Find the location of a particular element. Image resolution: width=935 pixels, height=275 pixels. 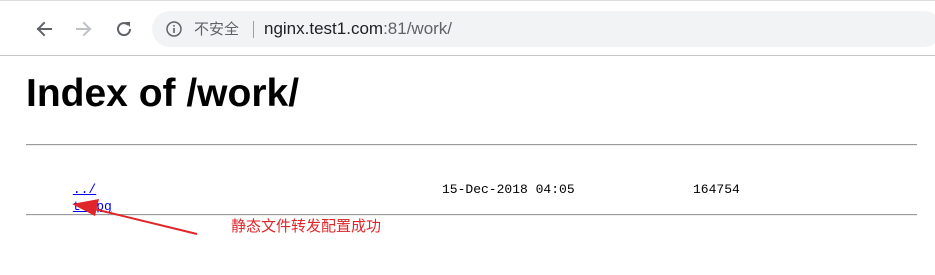

page-title: Index of /work/ is located at coordinates (163, 93).